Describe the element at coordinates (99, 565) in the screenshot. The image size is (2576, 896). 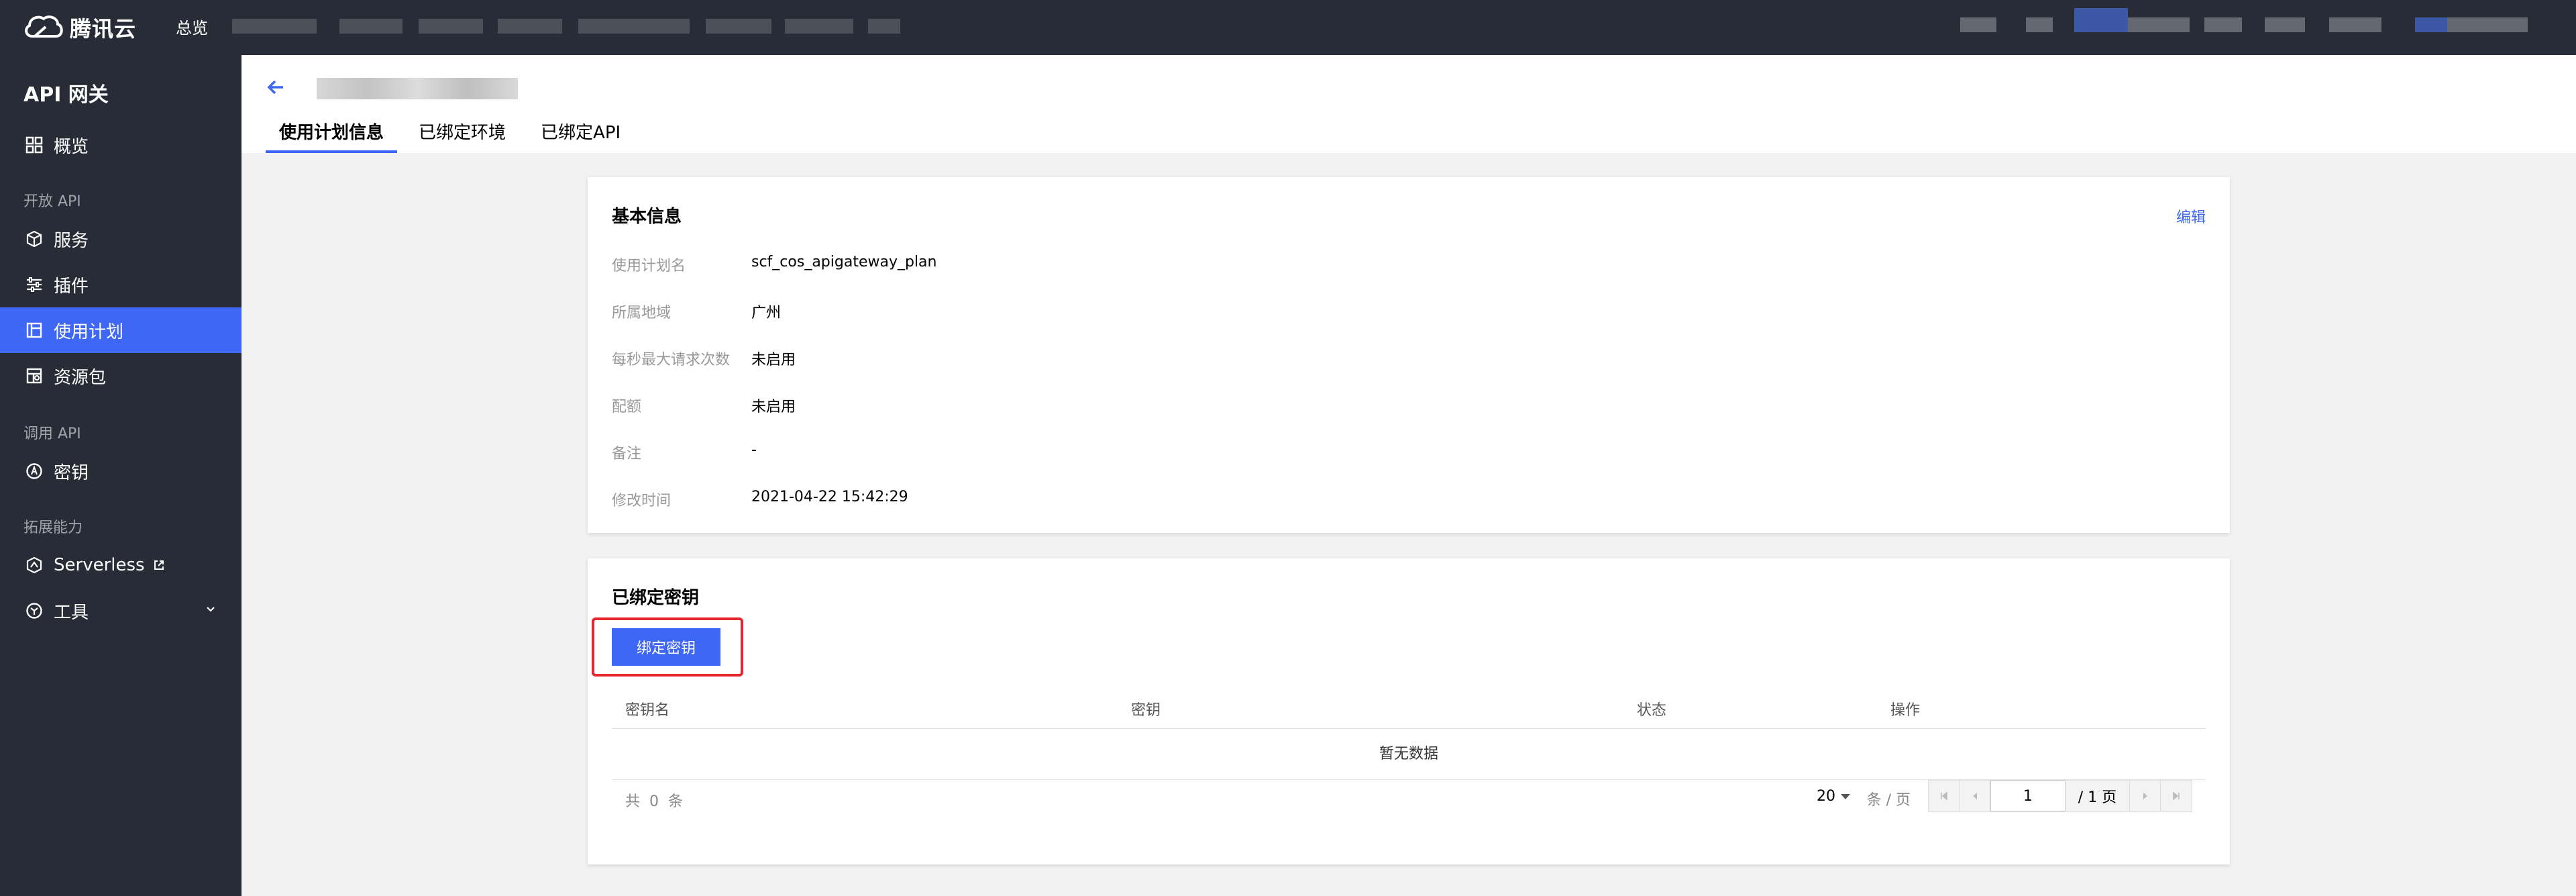
I see `sidebar-item-label: Serverless` at that location.